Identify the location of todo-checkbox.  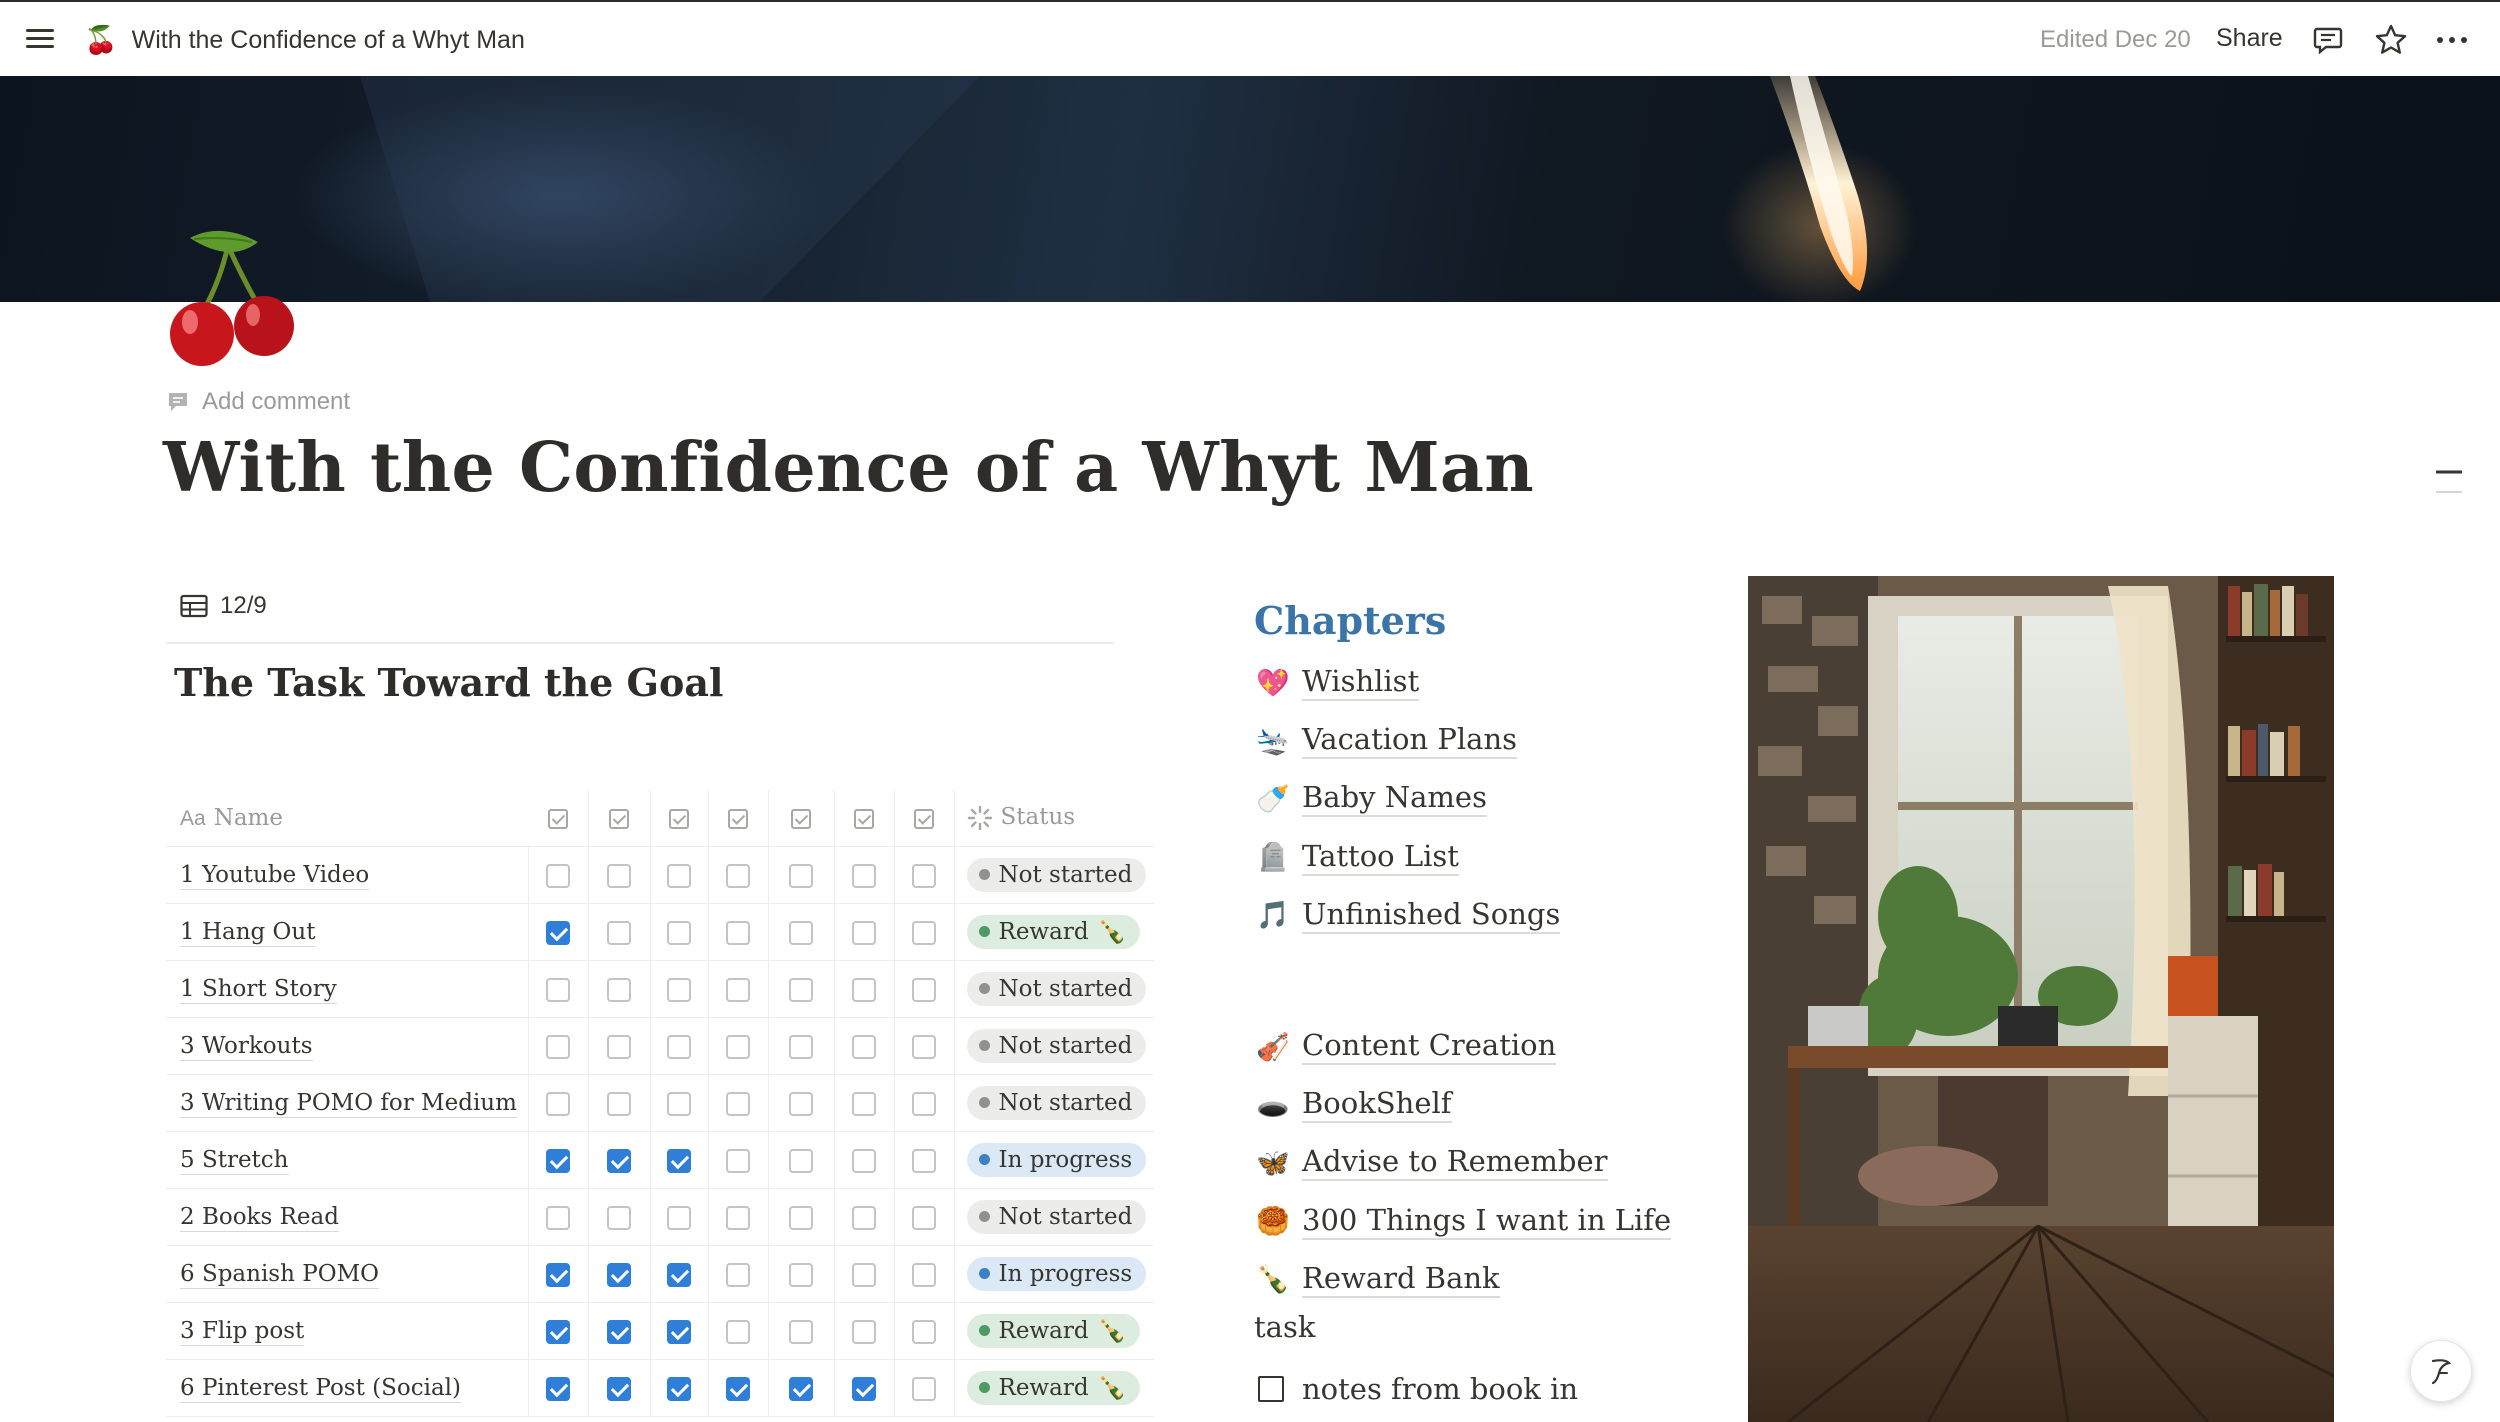
(1271, 1389).